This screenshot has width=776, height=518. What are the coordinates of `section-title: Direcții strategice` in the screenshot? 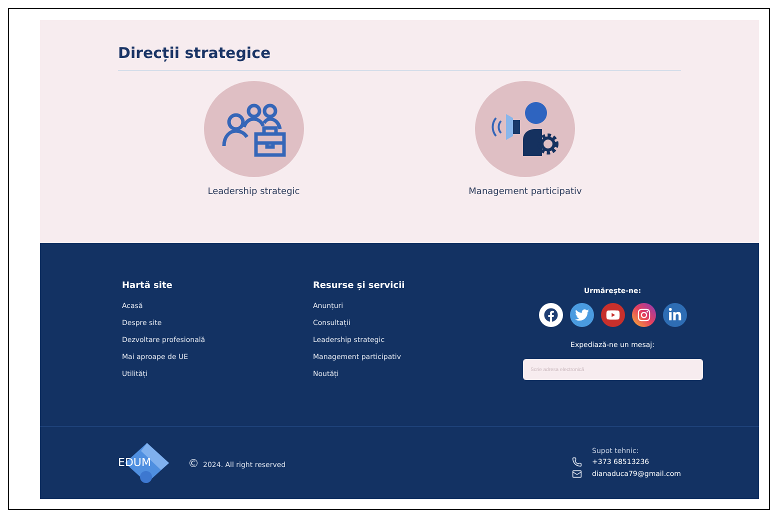 It's located at (399, 57).